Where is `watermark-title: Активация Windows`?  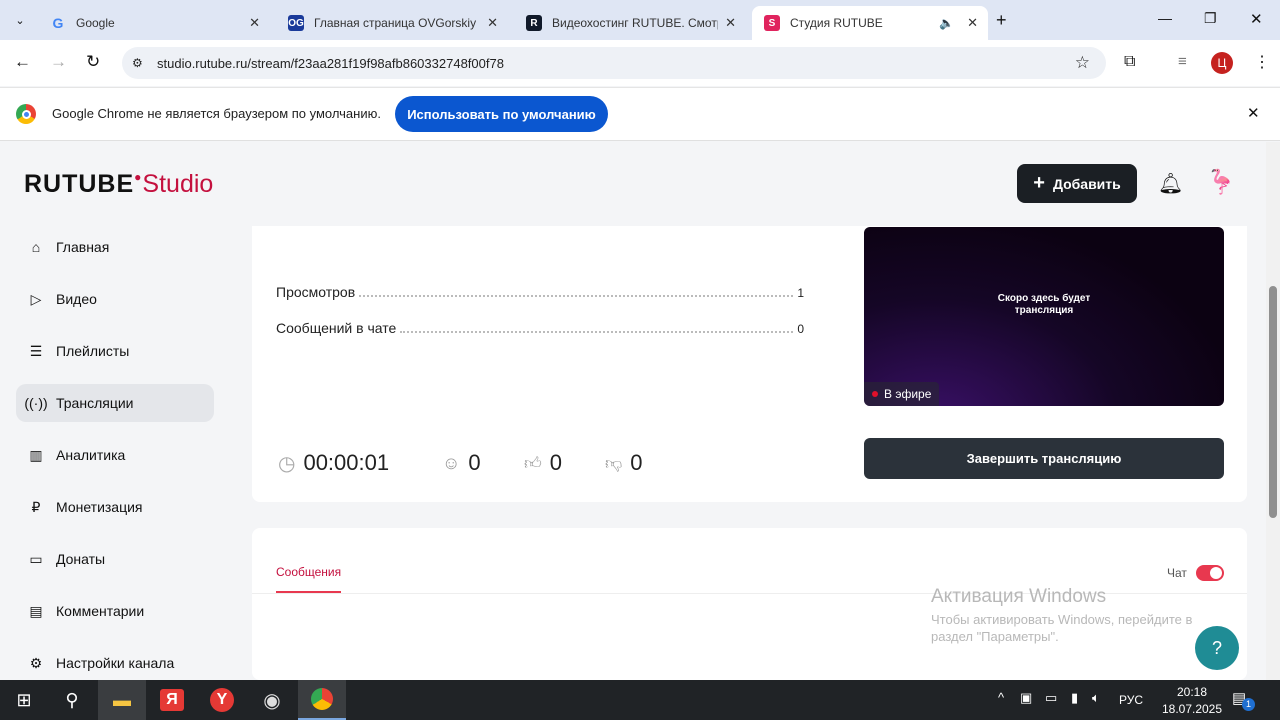
watermark-title: Активация Windows is located at coordinates (1019, 596).